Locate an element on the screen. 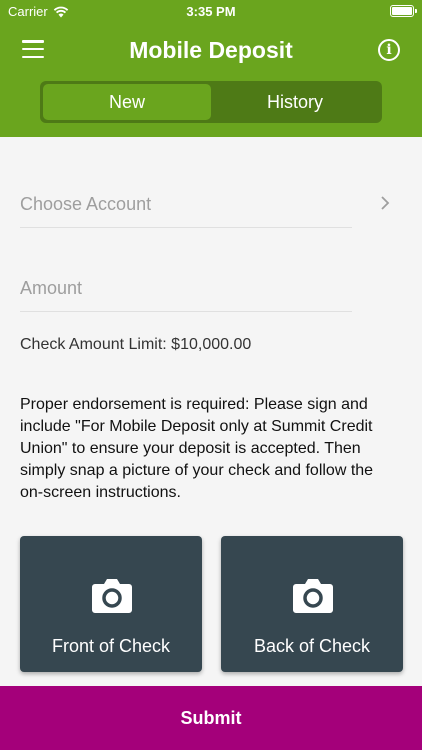 The width and height of the screenshot is (422, 750). back-of-check-button: Back of Check is located at coordinates (312, 604).